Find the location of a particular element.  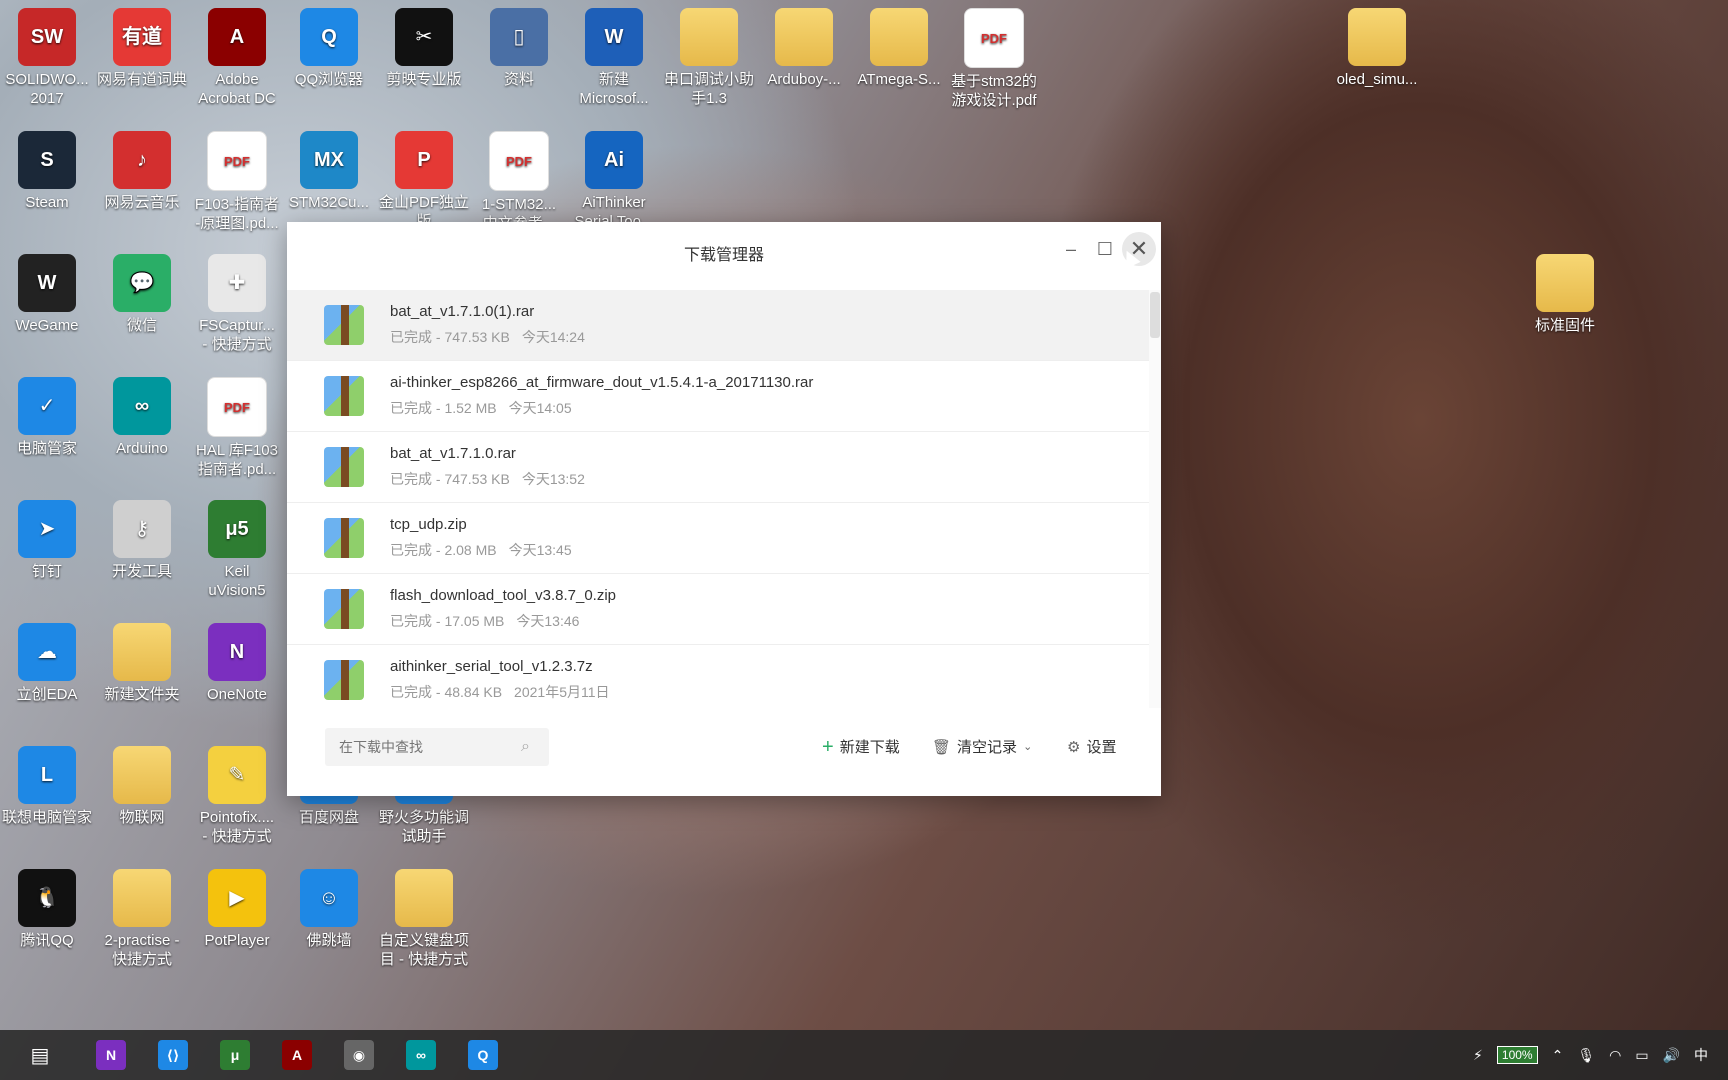

clear-records-button: 🗑 清空记录 ⌄ is located at coordinates (982, 746).